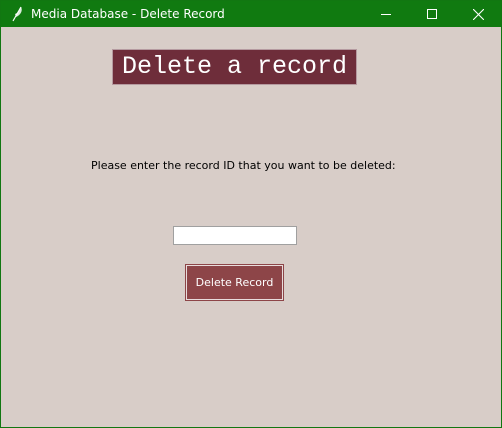 The width and height of the screenshot is (502, 428). I want to click on record-id-input, so click(235, 235).